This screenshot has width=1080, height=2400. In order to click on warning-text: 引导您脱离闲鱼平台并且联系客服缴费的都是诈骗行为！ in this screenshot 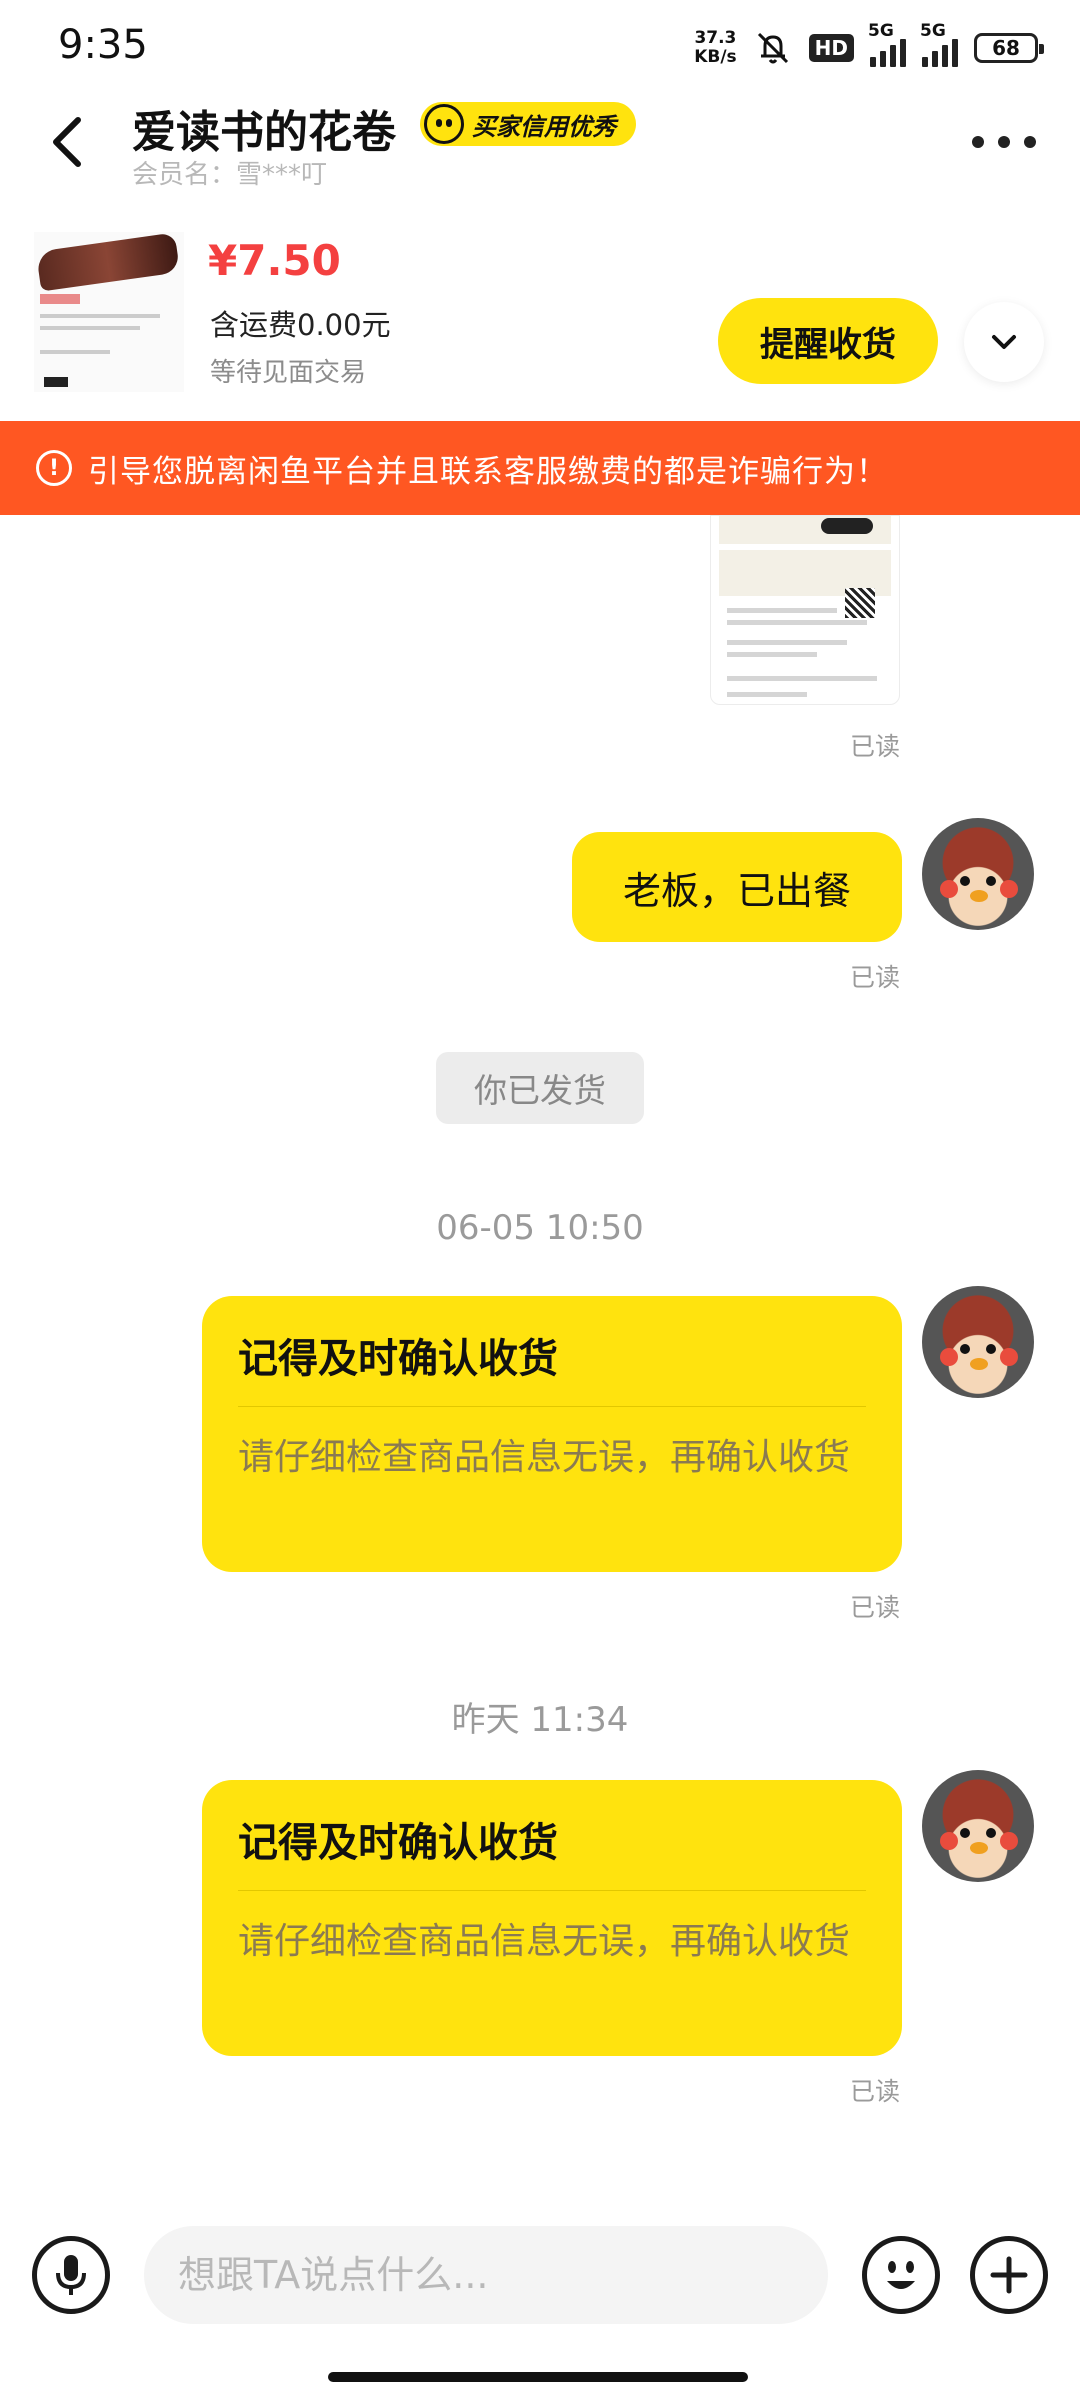, I will do `click(488, 471)`.